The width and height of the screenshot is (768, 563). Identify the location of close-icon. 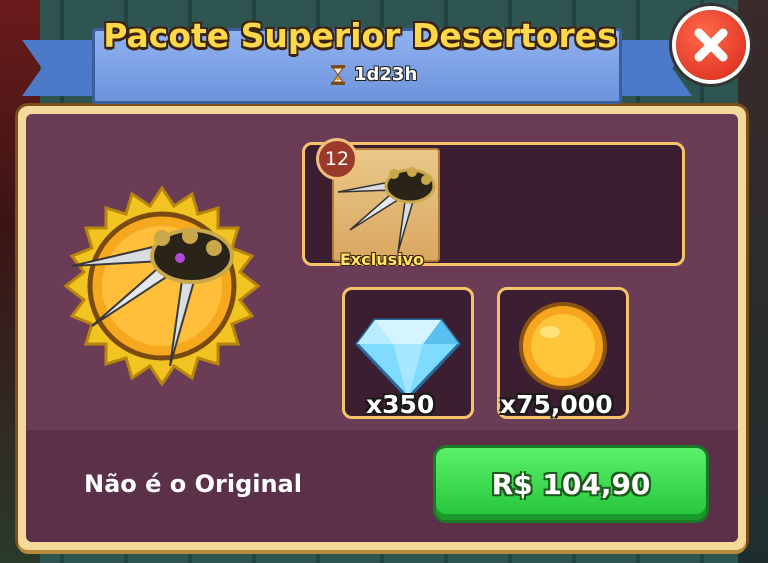
(711, 45).